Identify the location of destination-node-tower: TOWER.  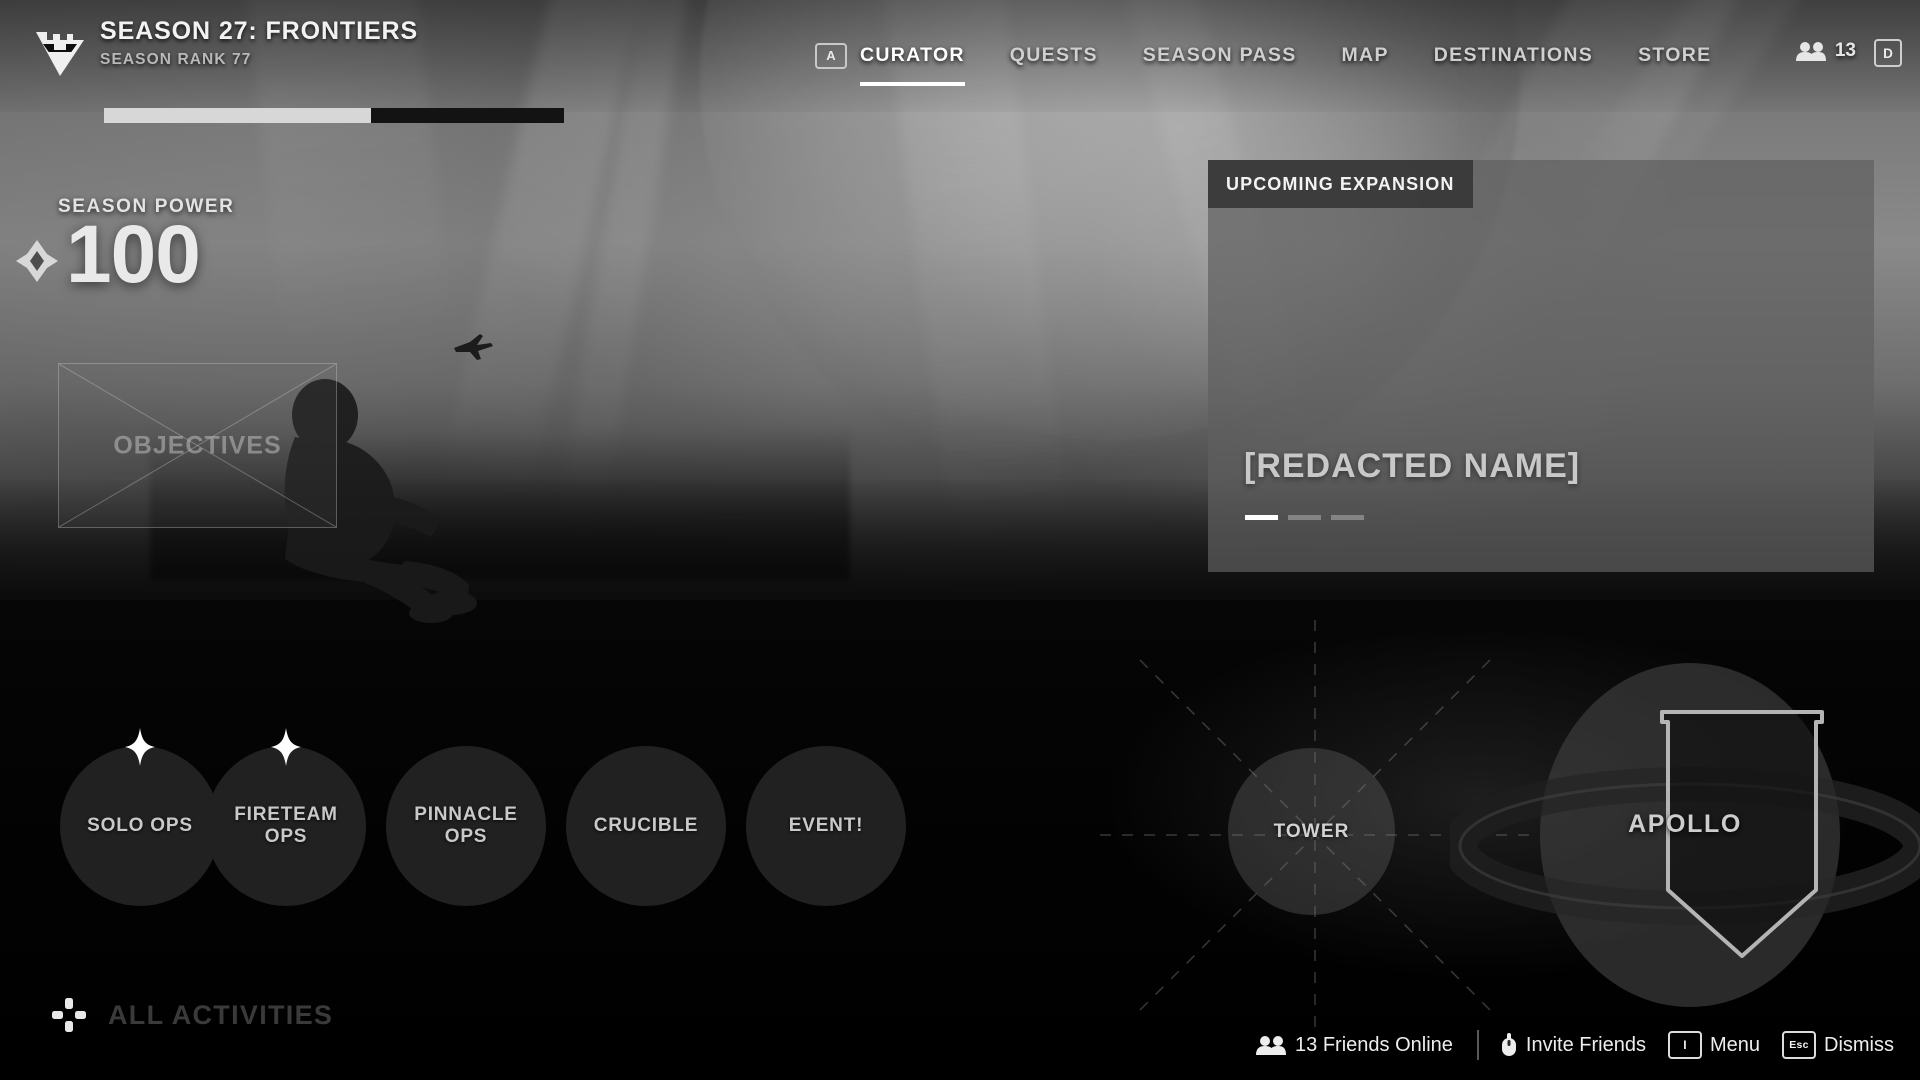
(1311, 831).